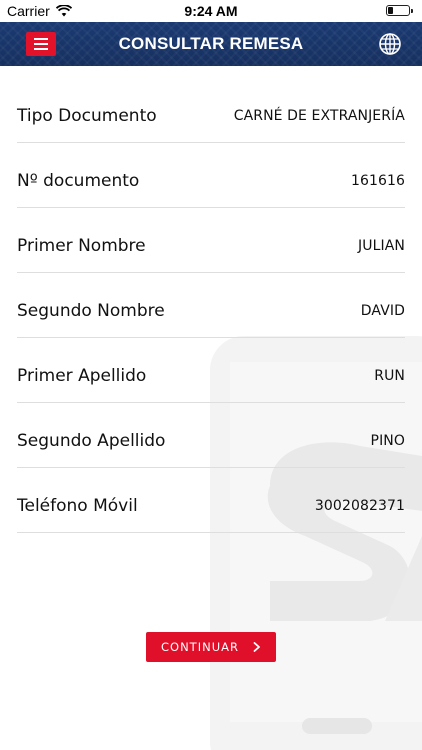  I want to click on form-row-mobile-phone: Teléfono Móvil 3002082371, so click(211, 500).